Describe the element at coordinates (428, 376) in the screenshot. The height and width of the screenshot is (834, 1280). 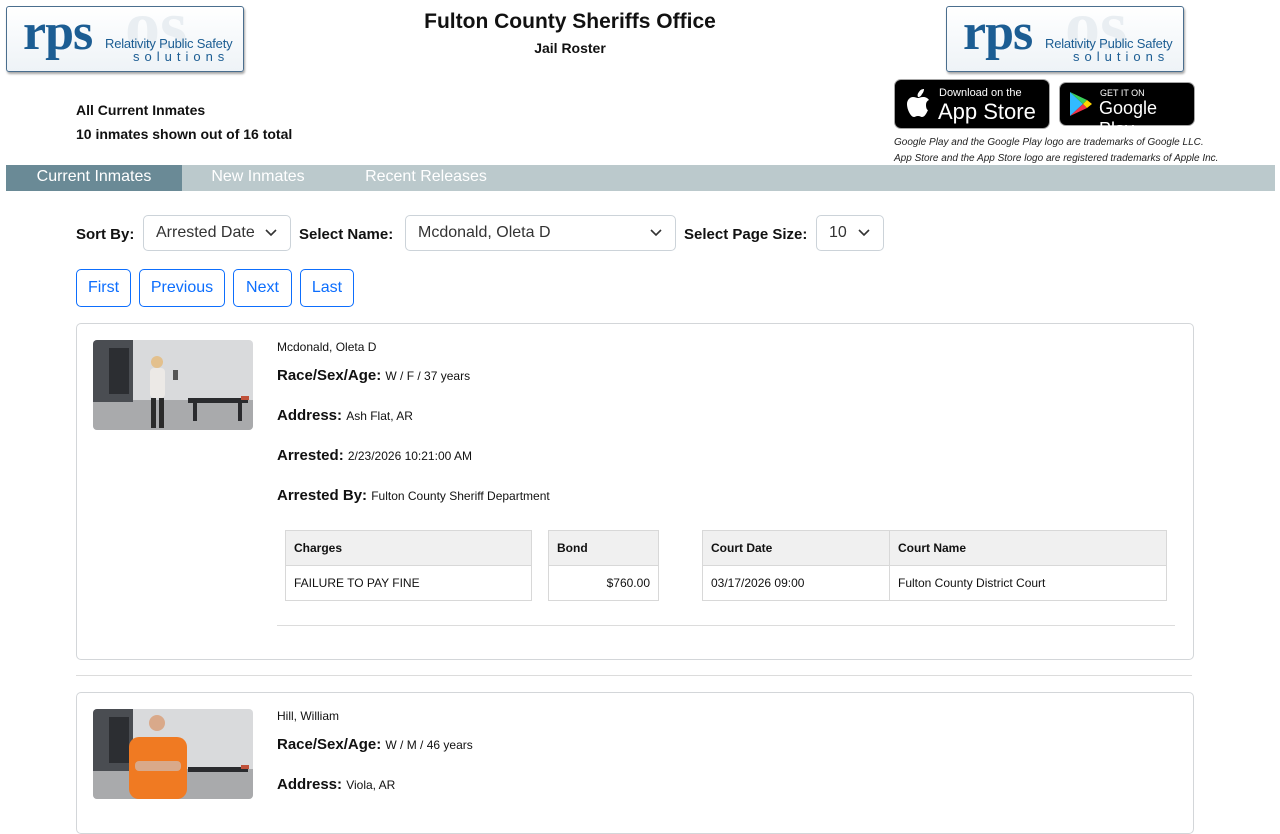
I see `race-sex-age-value: W / F / 37 years` at that location.